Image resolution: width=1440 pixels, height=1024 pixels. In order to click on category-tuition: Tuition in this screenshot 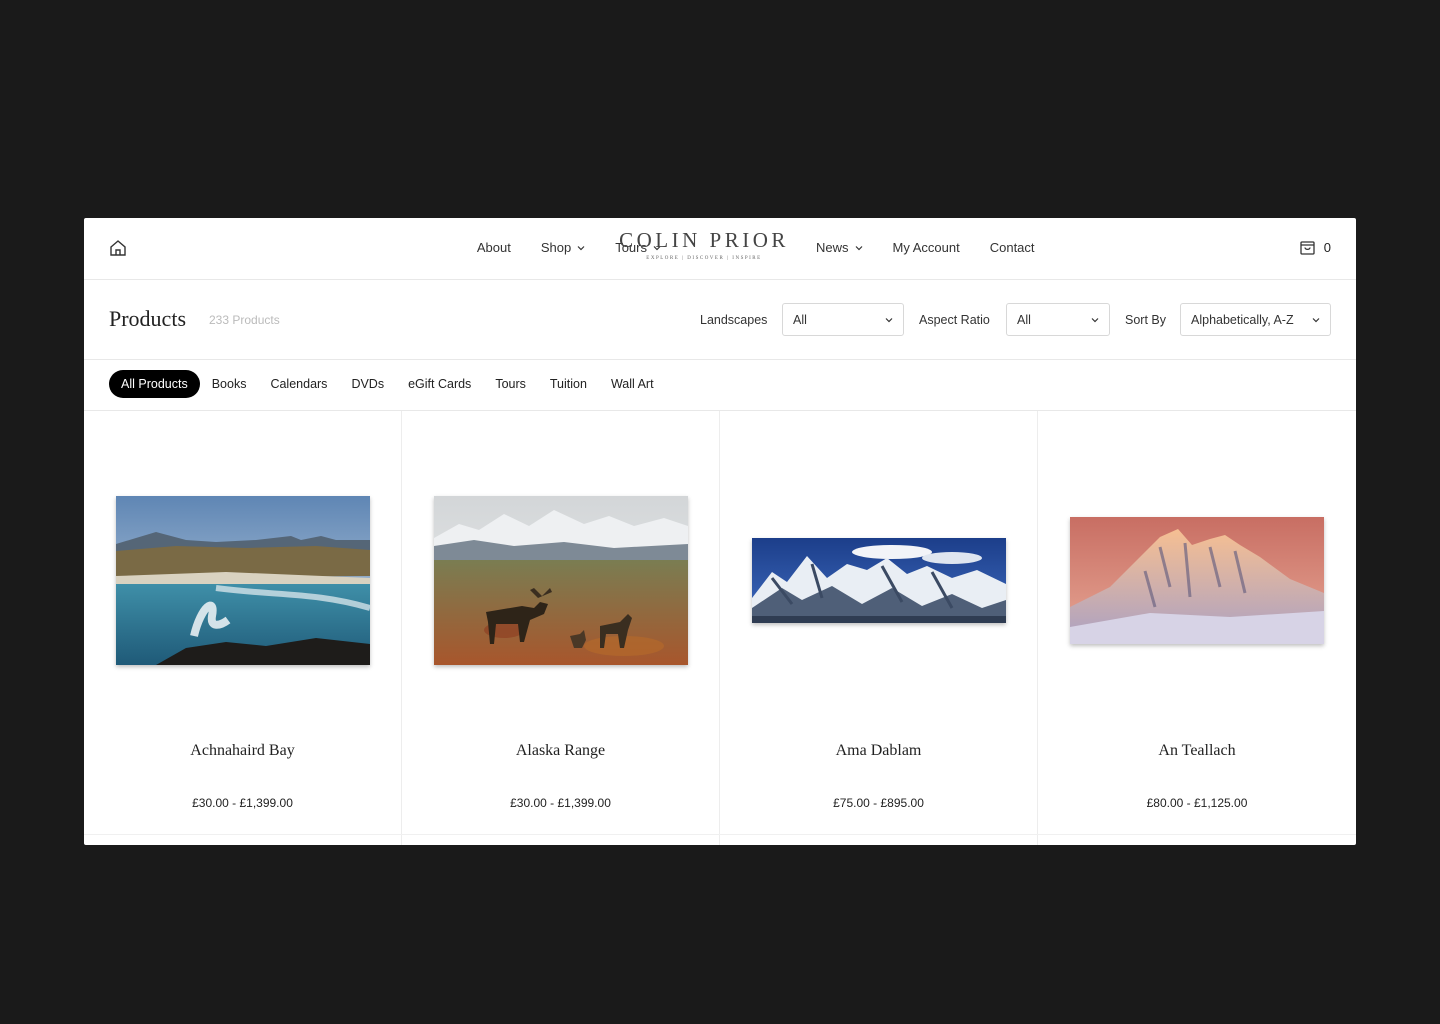, I will do `click(568, 384)`.